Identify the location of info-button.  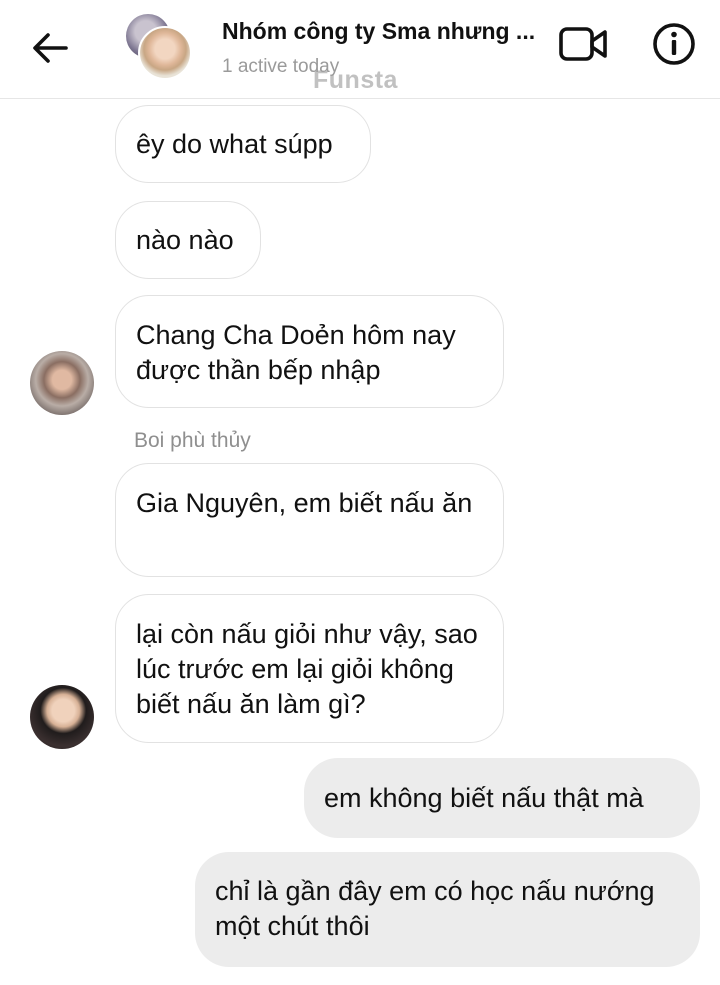
(674, 44).